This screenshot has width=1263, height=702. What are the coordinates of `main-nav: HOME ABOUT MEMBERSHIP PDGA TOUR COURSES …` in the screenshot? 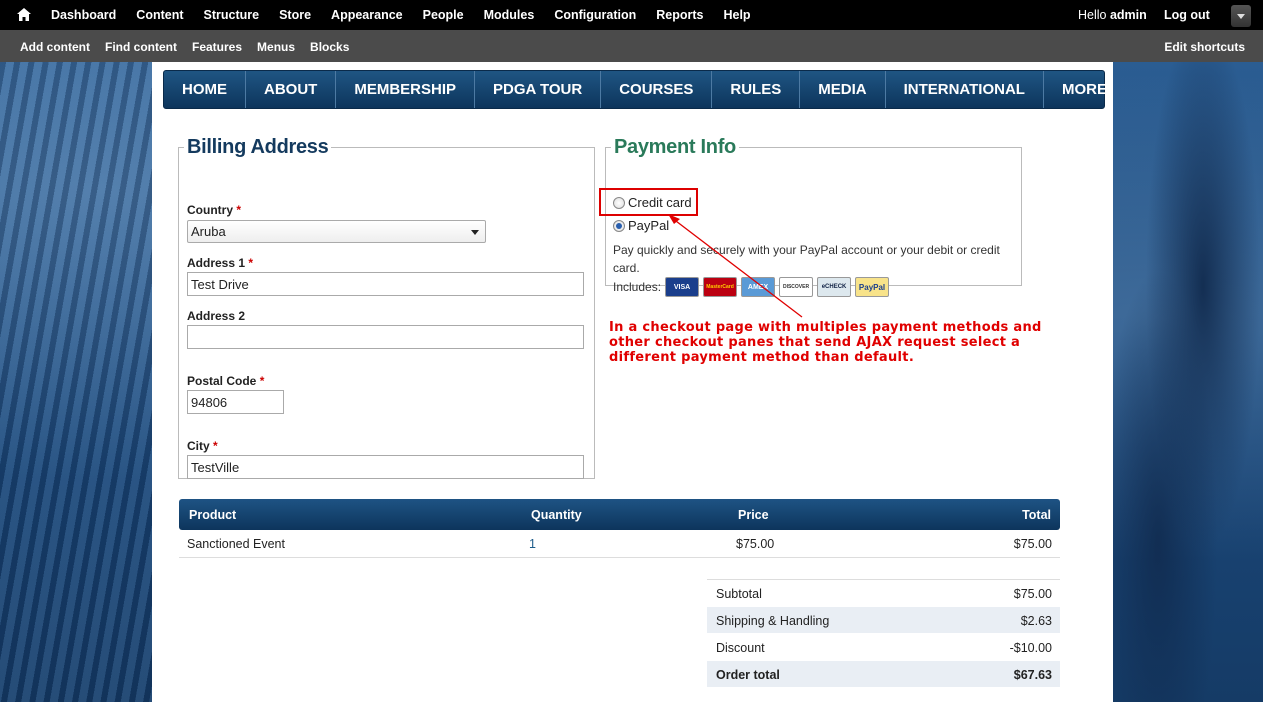 It's located at (635, 89).